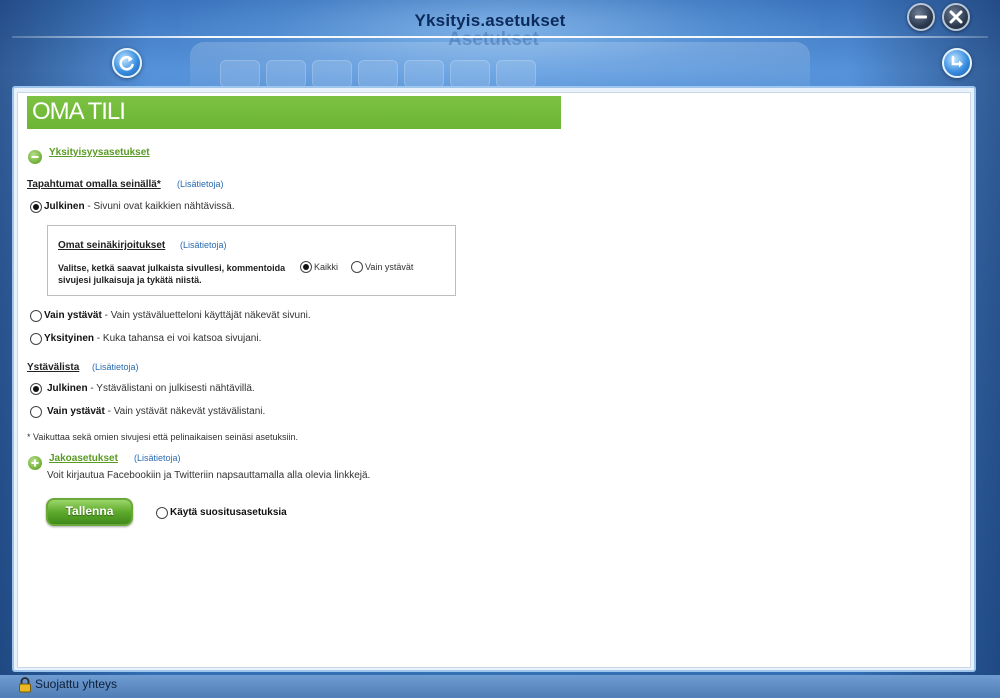  Describe the element at coordinates (115, 367) in the screenshot. I see `friend-list-info-link: (Lisätietoja)` at that location.